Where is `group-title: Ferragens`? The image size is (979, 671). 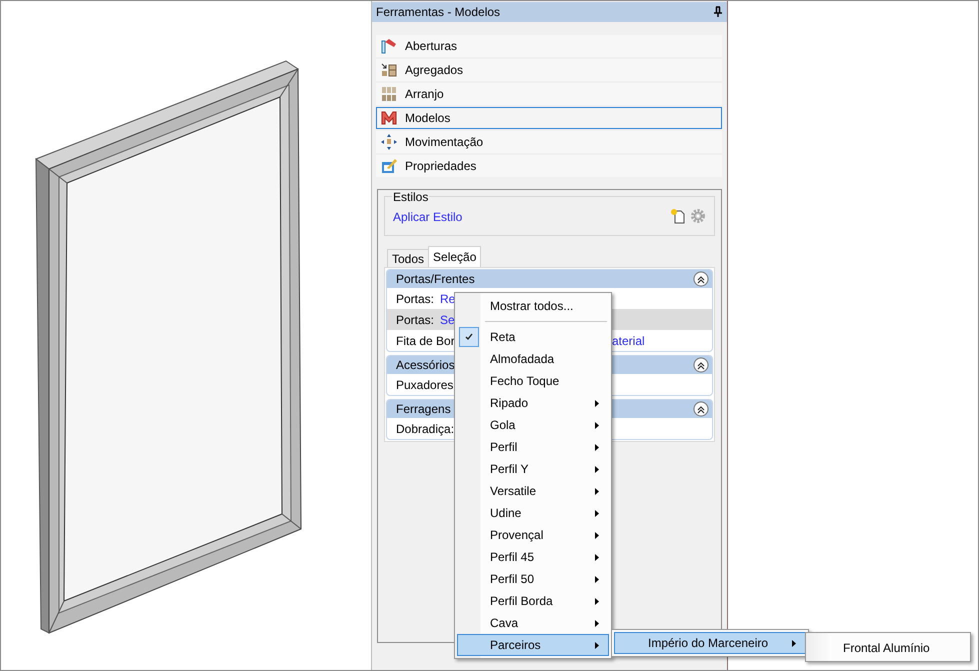
group-title: Ferragens is located at coordinates (423, 409).